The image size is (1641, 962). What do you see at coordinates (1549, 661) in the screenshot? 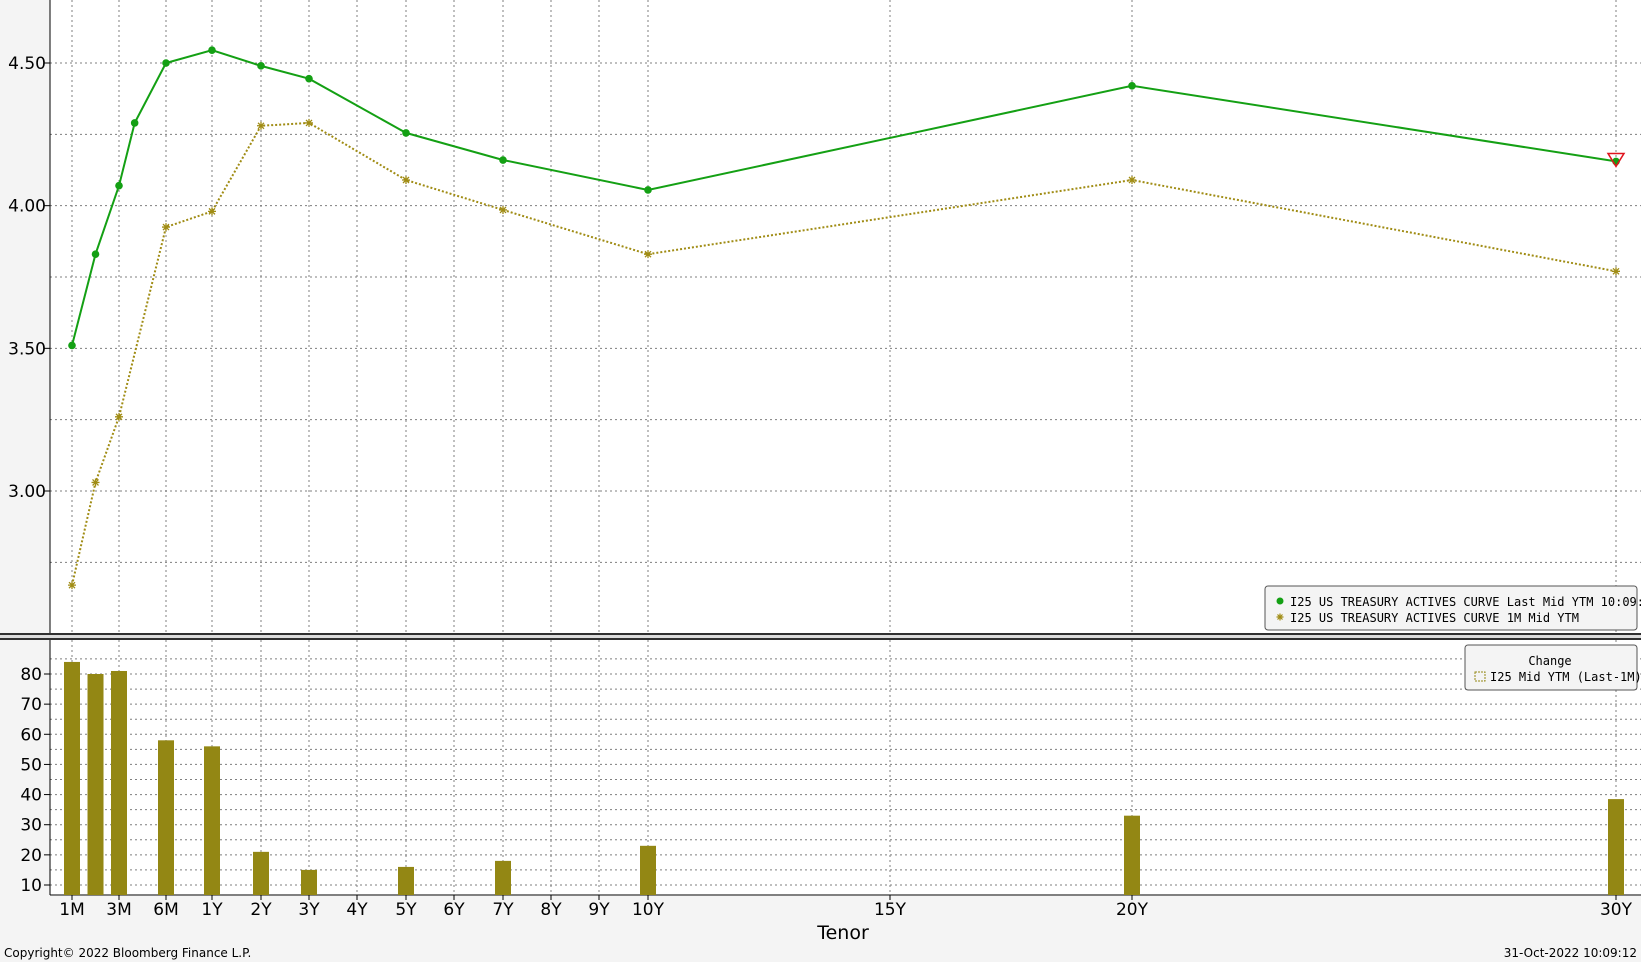
I see `legend-title-change: Change` at bounding box center [1549, 661].